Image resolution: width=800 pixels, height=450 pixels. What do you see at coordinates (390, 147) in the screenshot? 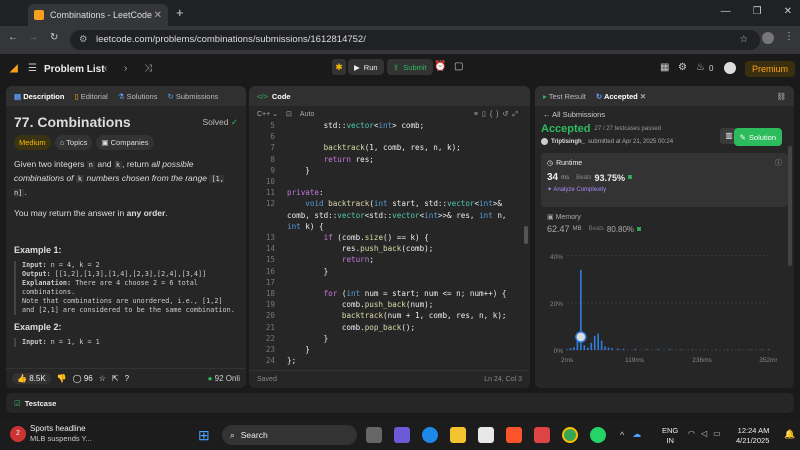
I see `code-line: 7 backtrack(1, comb, res, n, k);` at bounding box center [390, 147].